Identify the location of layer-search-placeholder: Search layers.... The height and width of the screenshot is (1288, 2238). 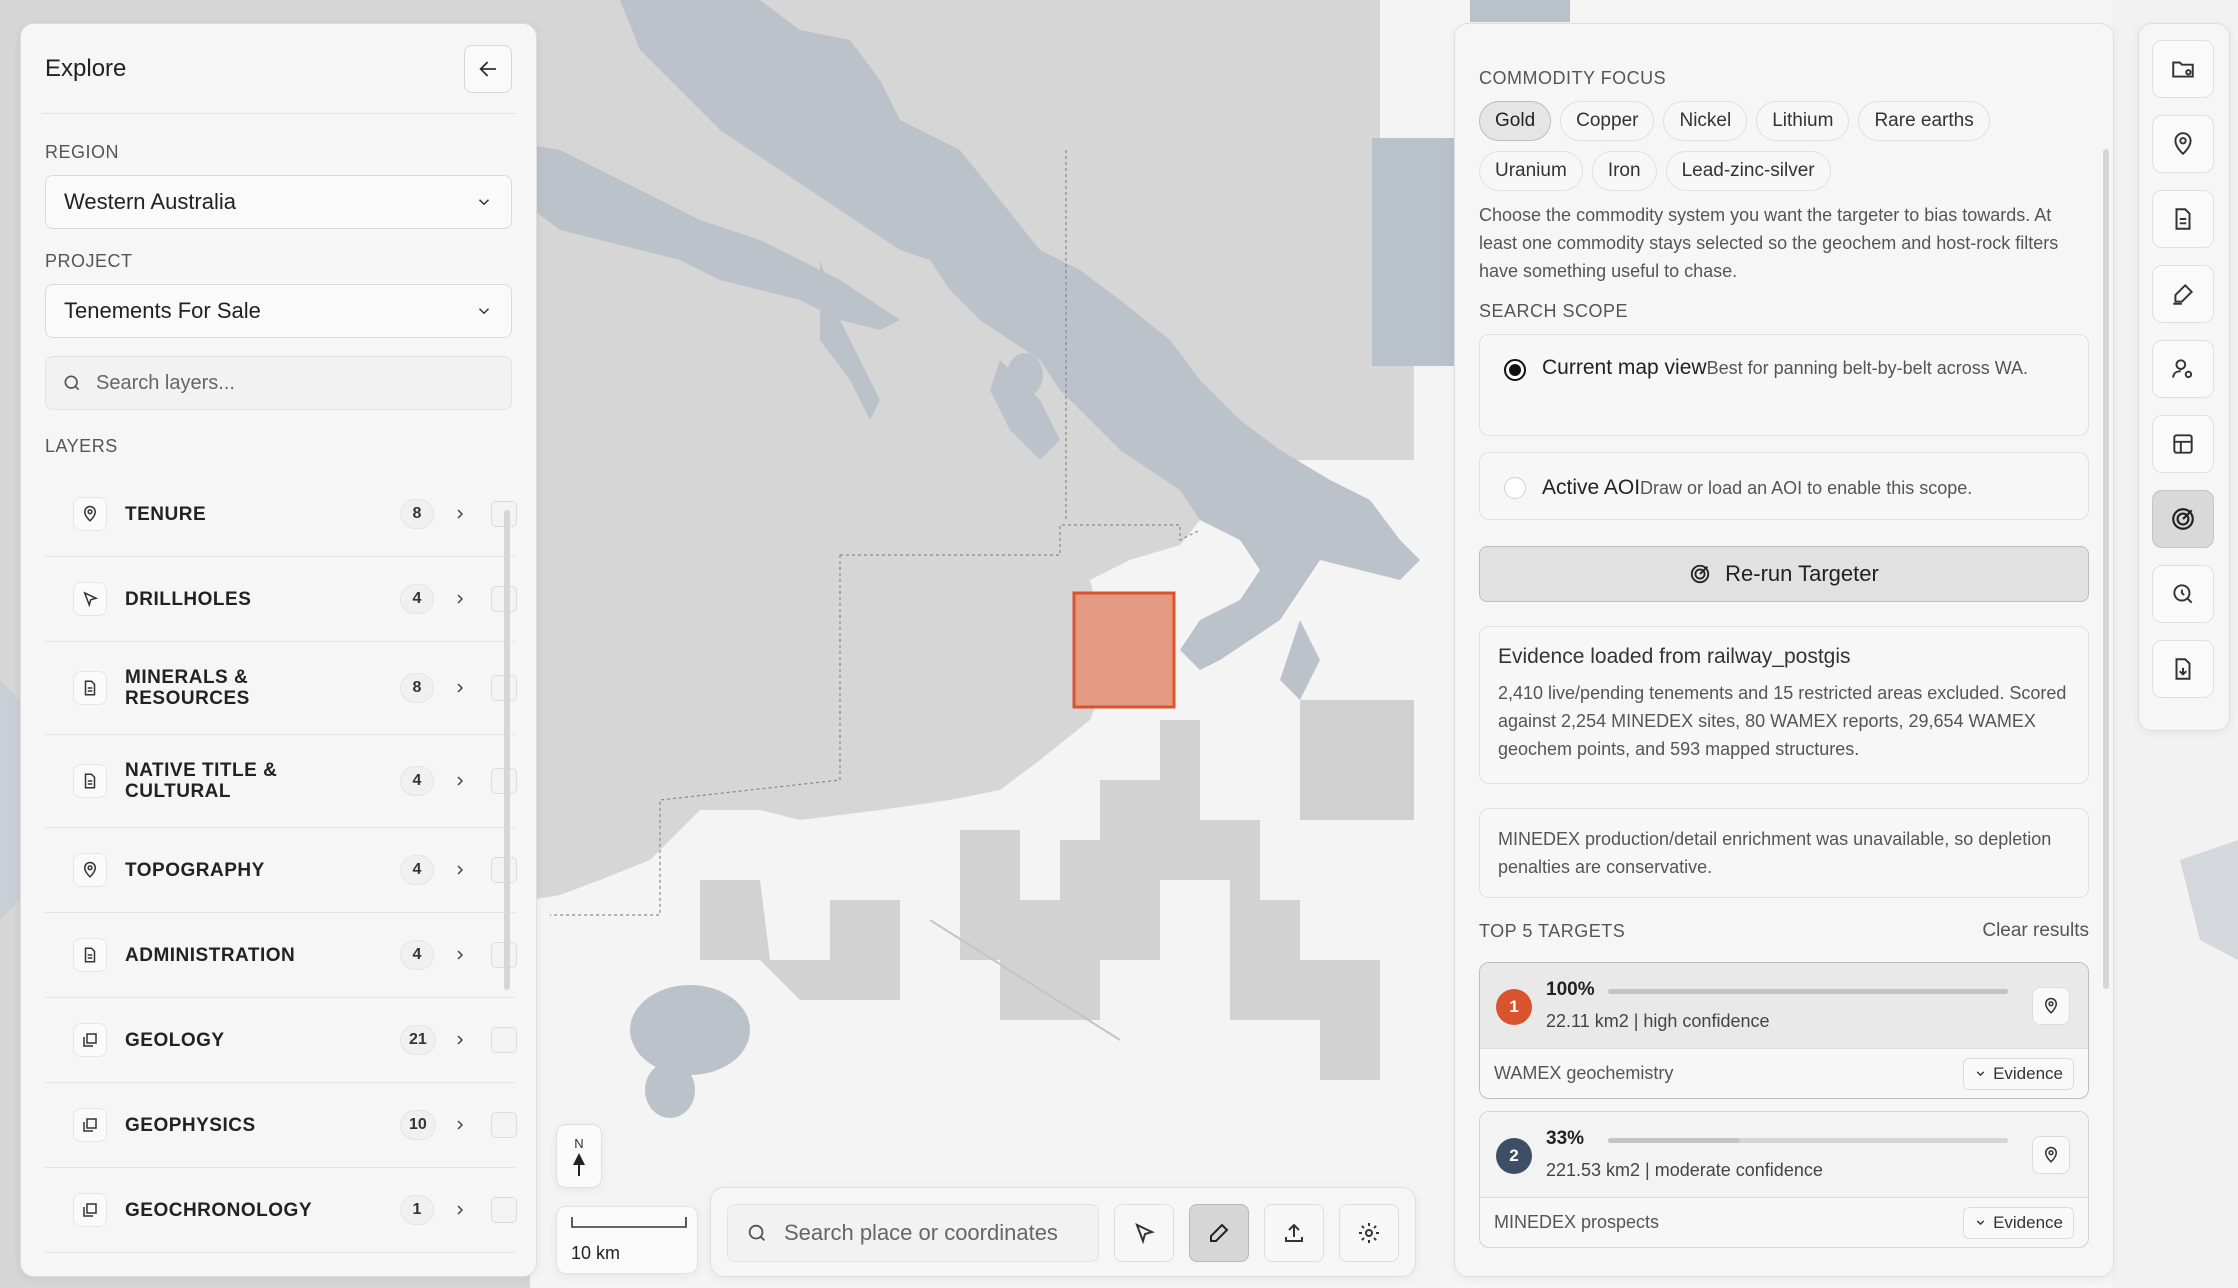
(165, 382).